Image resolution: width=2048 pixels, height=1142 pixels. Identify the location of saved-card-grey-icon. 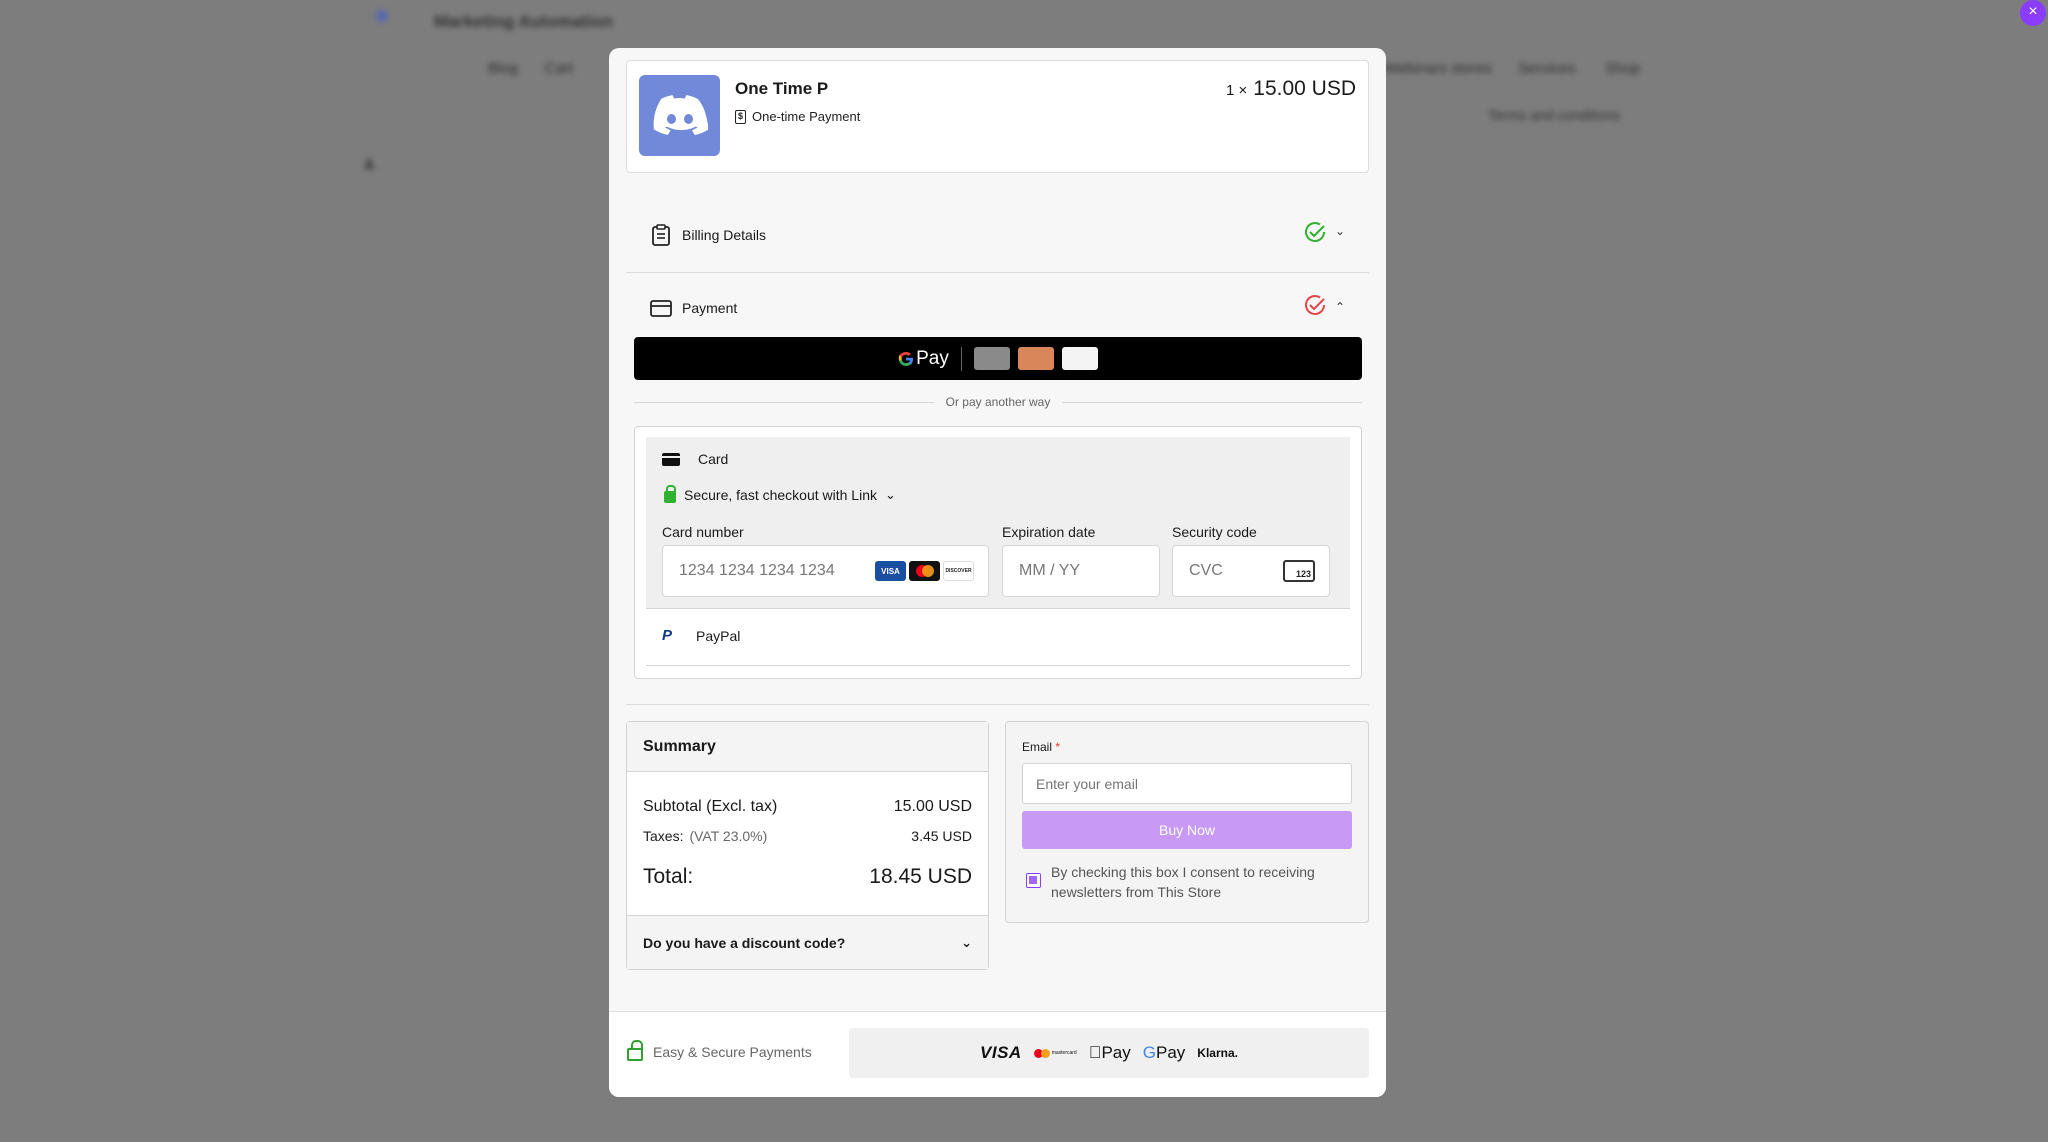
(991, 358).